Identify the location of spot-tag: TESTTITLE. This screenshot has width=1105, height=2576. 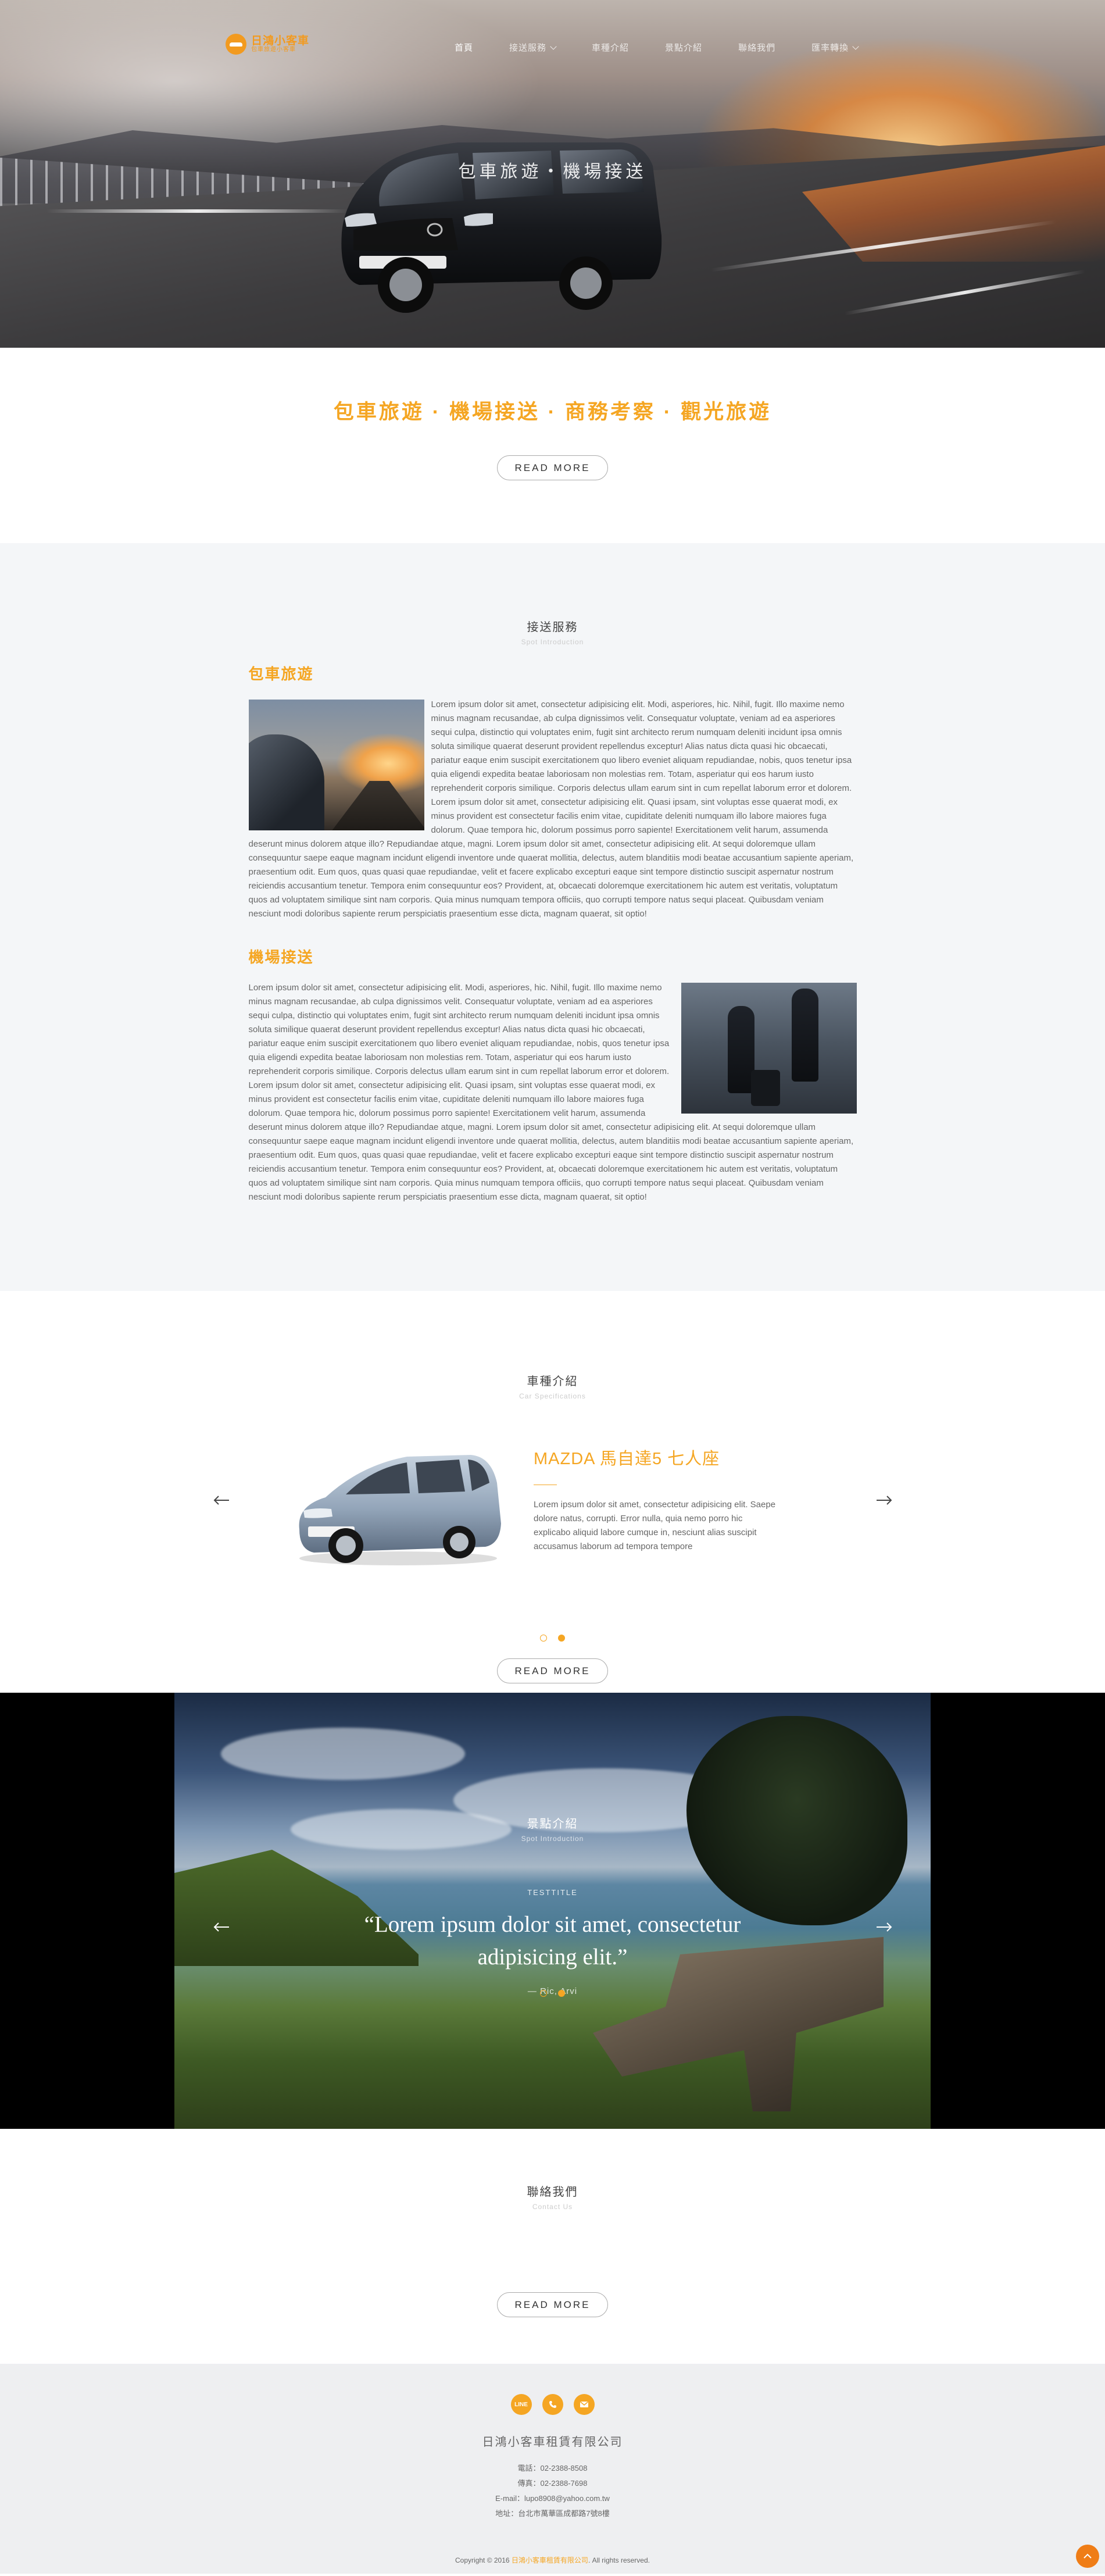
(552, 1893).